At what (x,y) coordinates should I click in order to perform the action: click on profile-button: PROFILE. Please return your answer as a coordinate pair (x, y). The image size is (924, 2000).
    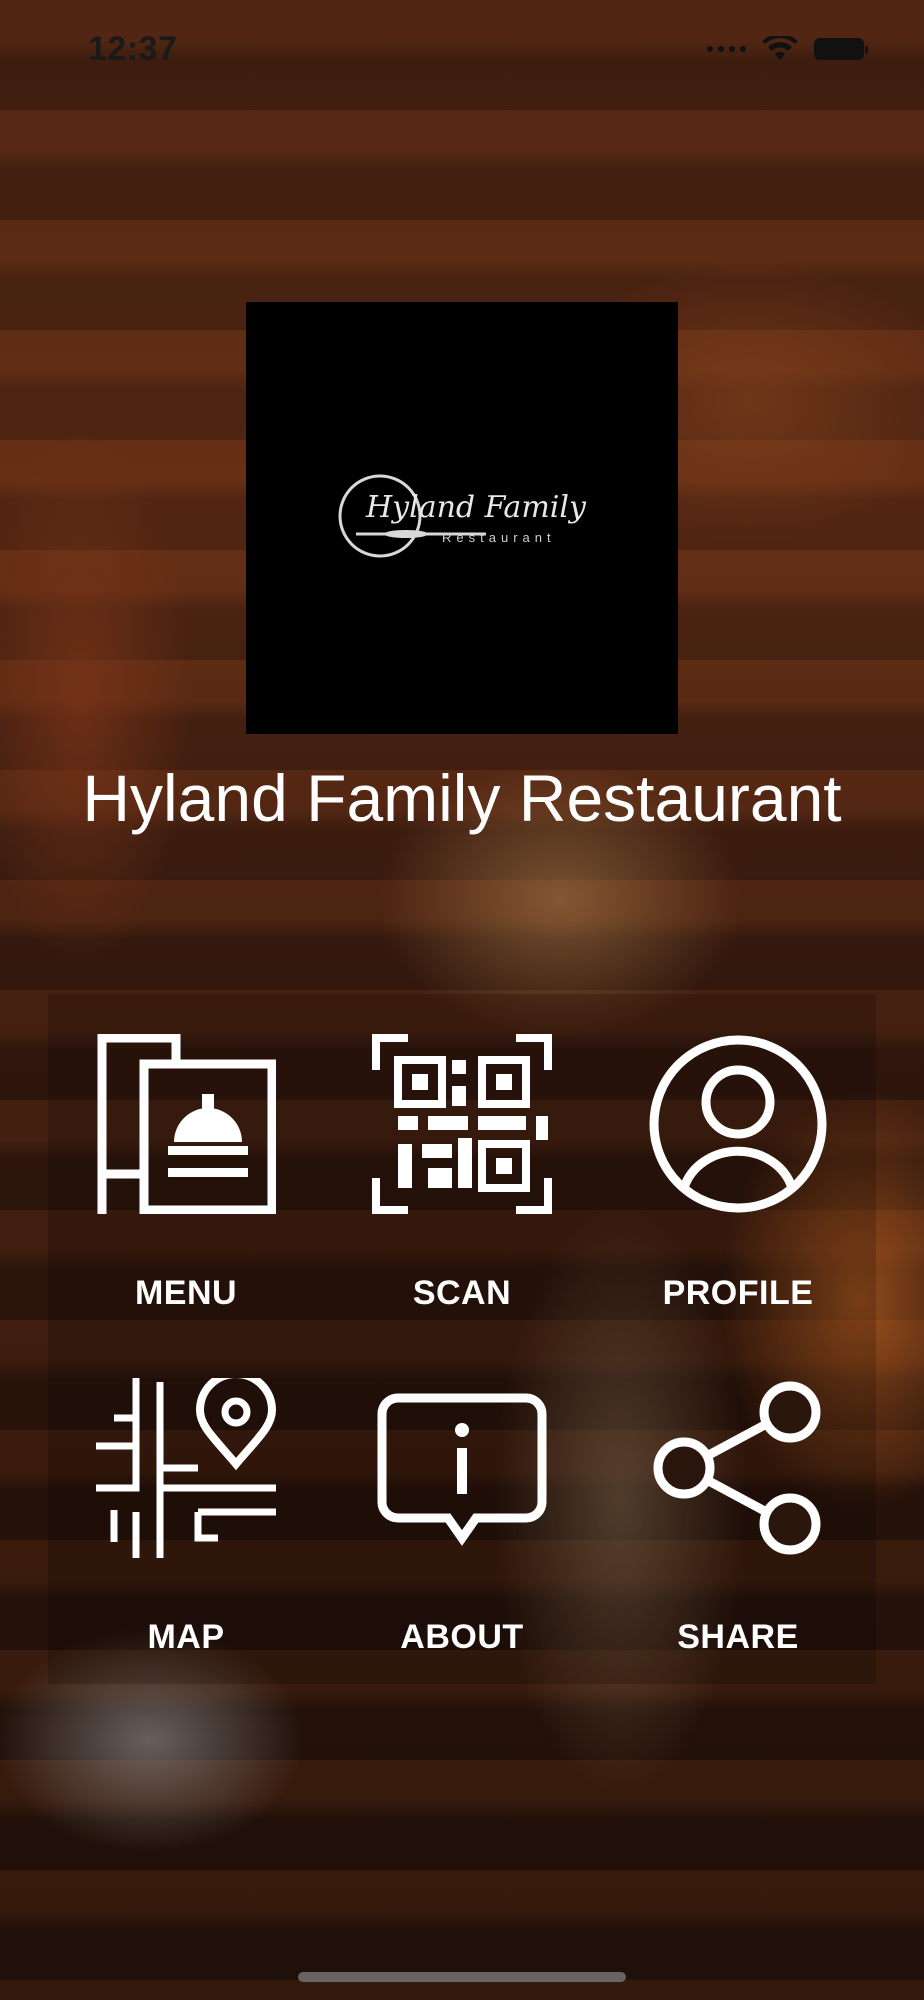
    Looking at the image, I should click on (738, 1154).